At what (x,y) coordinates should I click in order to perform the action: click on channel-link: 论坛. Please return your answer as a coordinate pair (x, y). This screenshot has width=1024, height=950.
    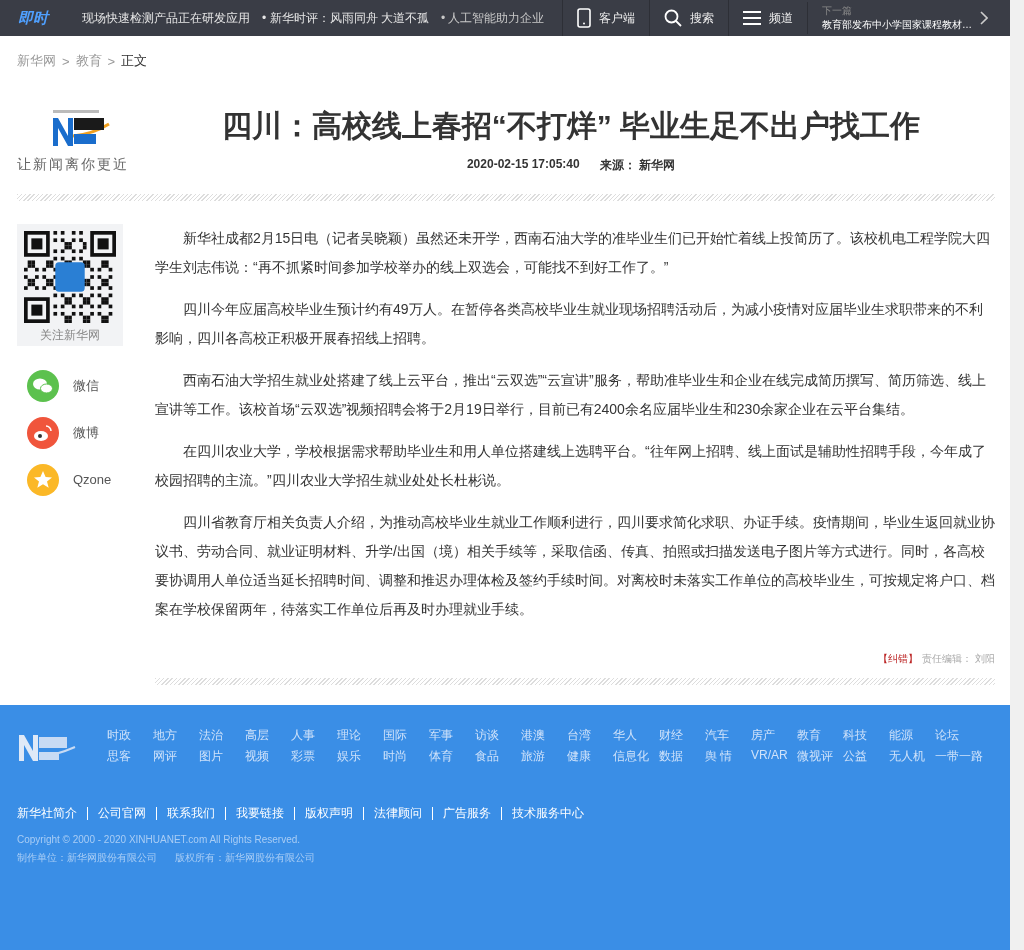
    Looking at the image, I should click on (958, 735).